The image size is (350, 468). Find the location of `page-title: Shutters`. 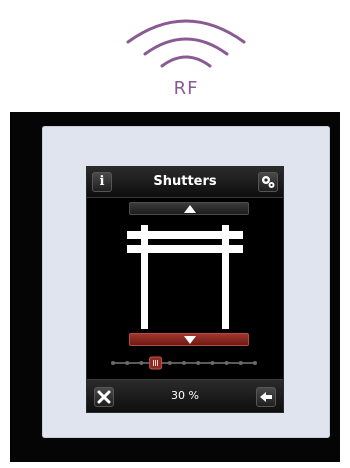

page-title: Shutters is located at coordinates (185, 181).